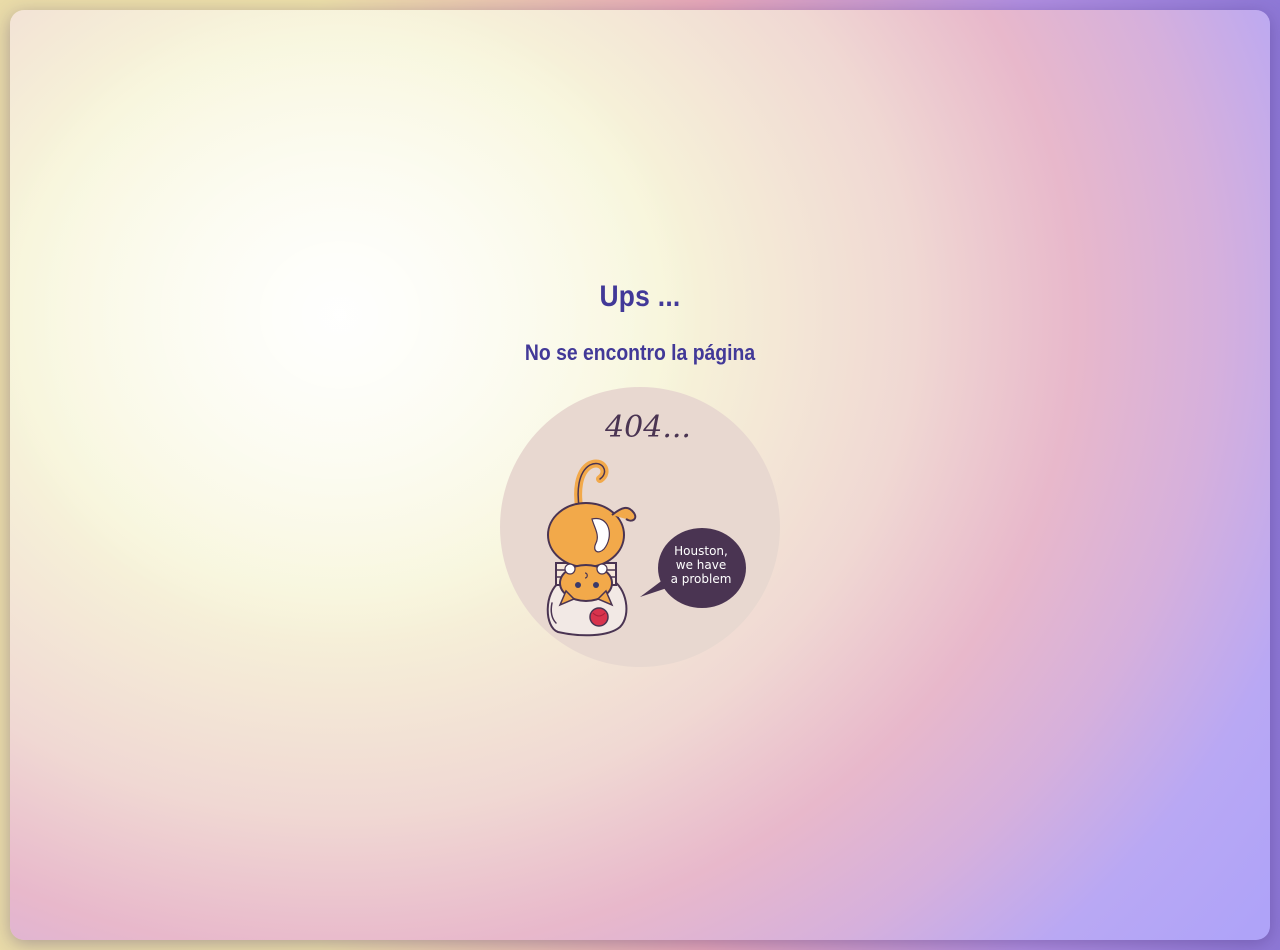 The width and height of the screenshot is (1280, 950). What do you see at coordinates (640, 527) in the screenshot?
I see `cat-in-jar-icon: 404... Houston, we have a problem` at bounding box center [640, 527].